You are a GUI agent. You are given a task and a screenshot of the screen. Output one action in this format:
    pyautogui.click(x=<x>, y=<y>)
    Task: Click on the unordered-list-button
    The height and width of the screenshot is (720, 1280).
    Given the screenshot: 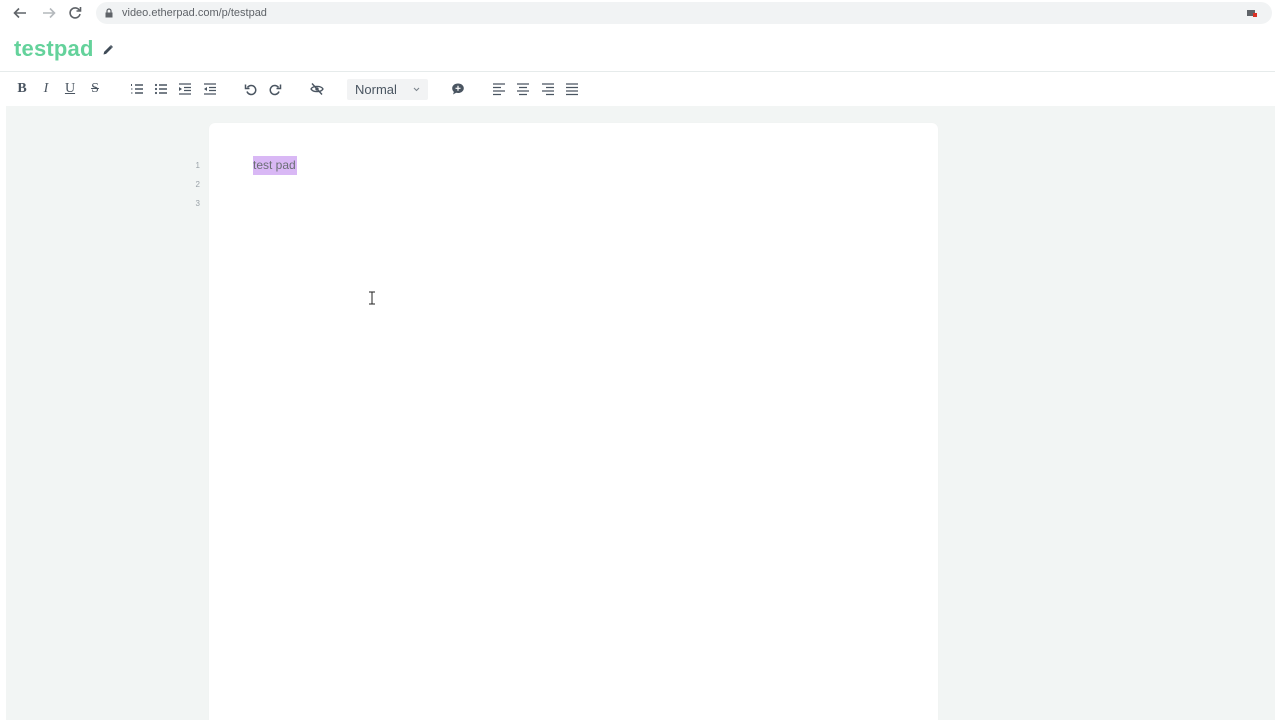 What is the action you would take?
    pyautogui.click(x=161, y=89)
    